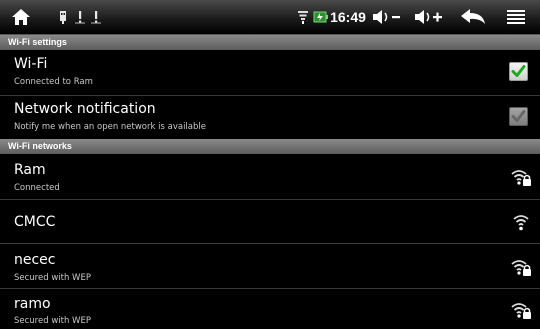 The width and height of the screenshot is (540, 329). Describe the element at coordinates (63, 17) in the screenshot. I see `usb-icon` at that location.